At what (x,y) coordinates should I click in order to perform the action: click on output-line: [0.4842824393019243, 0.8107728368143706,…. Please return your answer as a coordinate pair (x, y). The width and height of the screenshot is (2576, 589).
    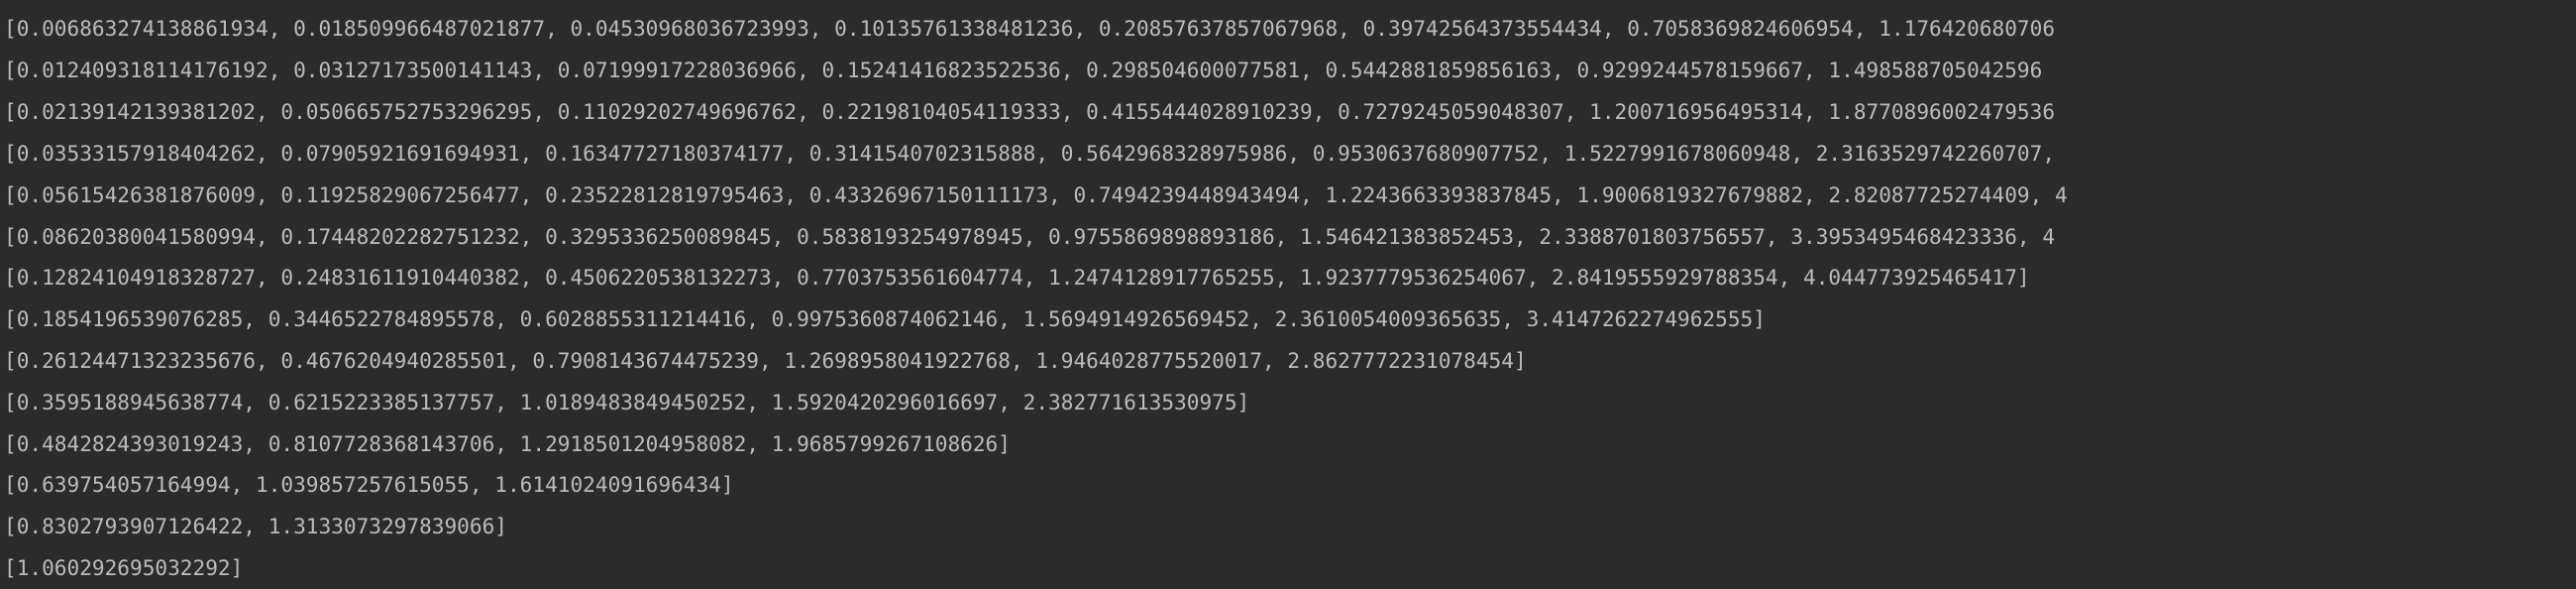
    Looking at the image, I should click on (507, 443).